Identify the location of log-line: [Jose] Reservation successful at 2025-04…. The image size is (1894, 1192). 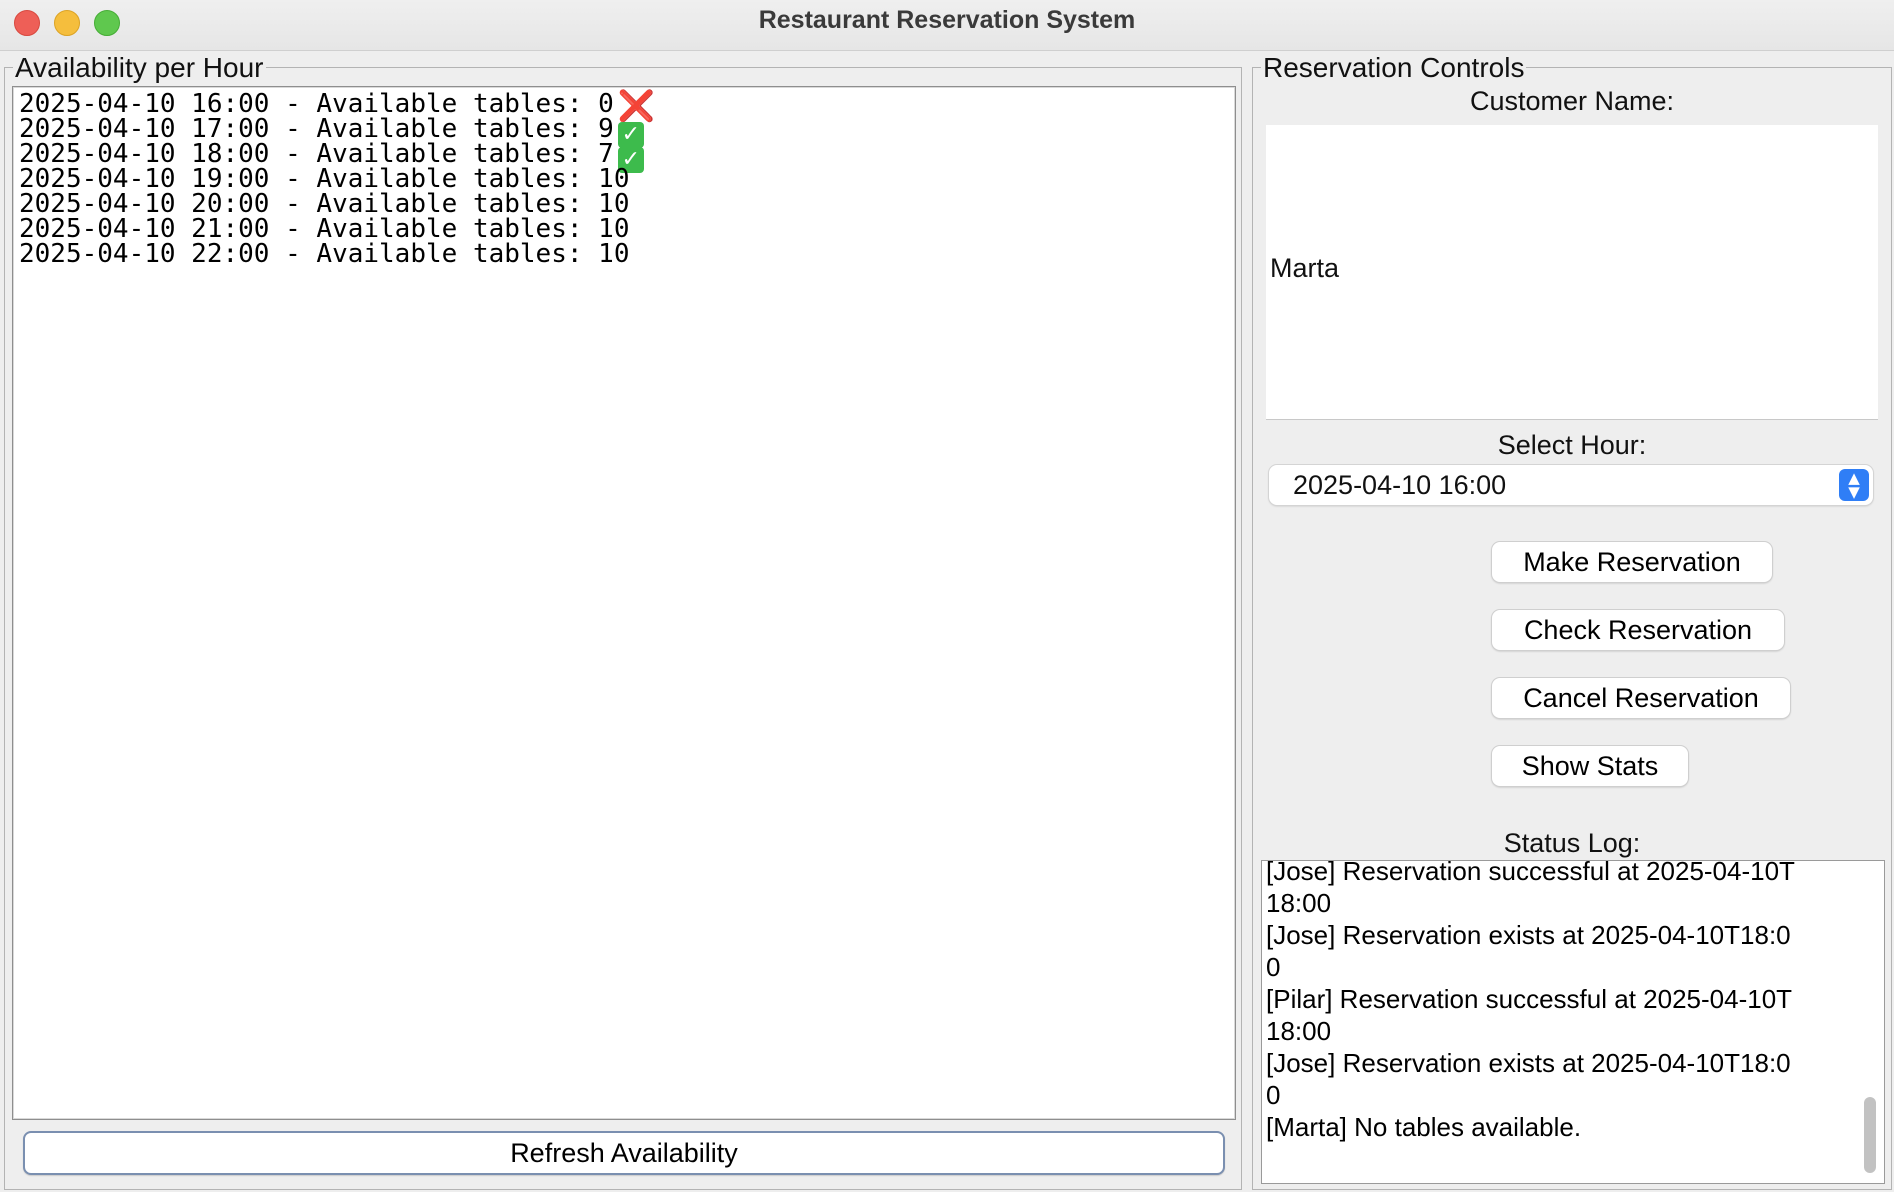
(1530, 873).